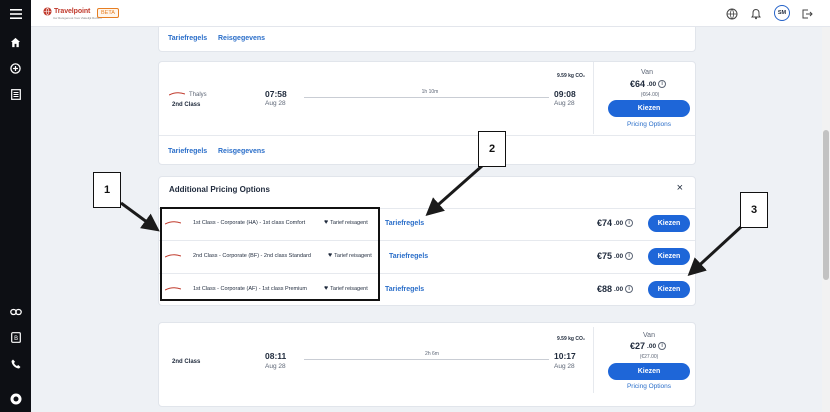  I want to click on bill-icon: B, so click(15, 337).